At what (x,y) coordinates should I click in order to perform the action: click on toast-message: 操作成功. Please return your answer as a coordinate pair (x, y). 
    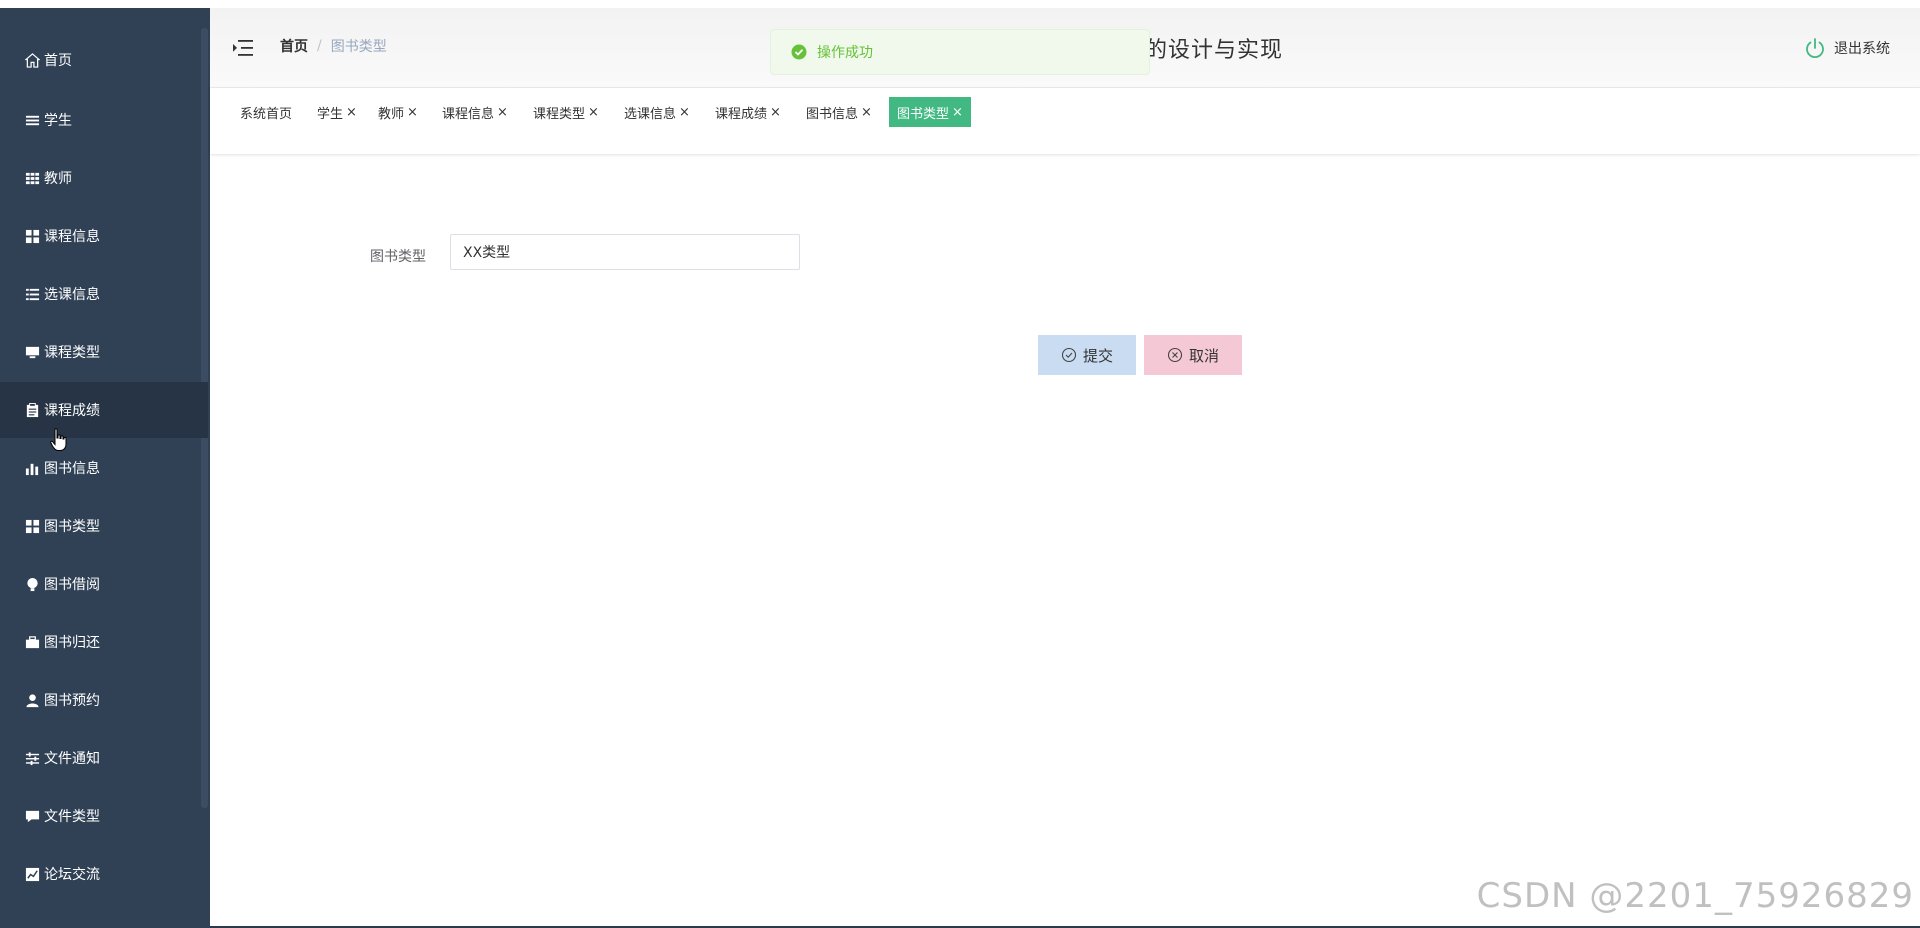
    Looking at the image, I should click on (845, 53).